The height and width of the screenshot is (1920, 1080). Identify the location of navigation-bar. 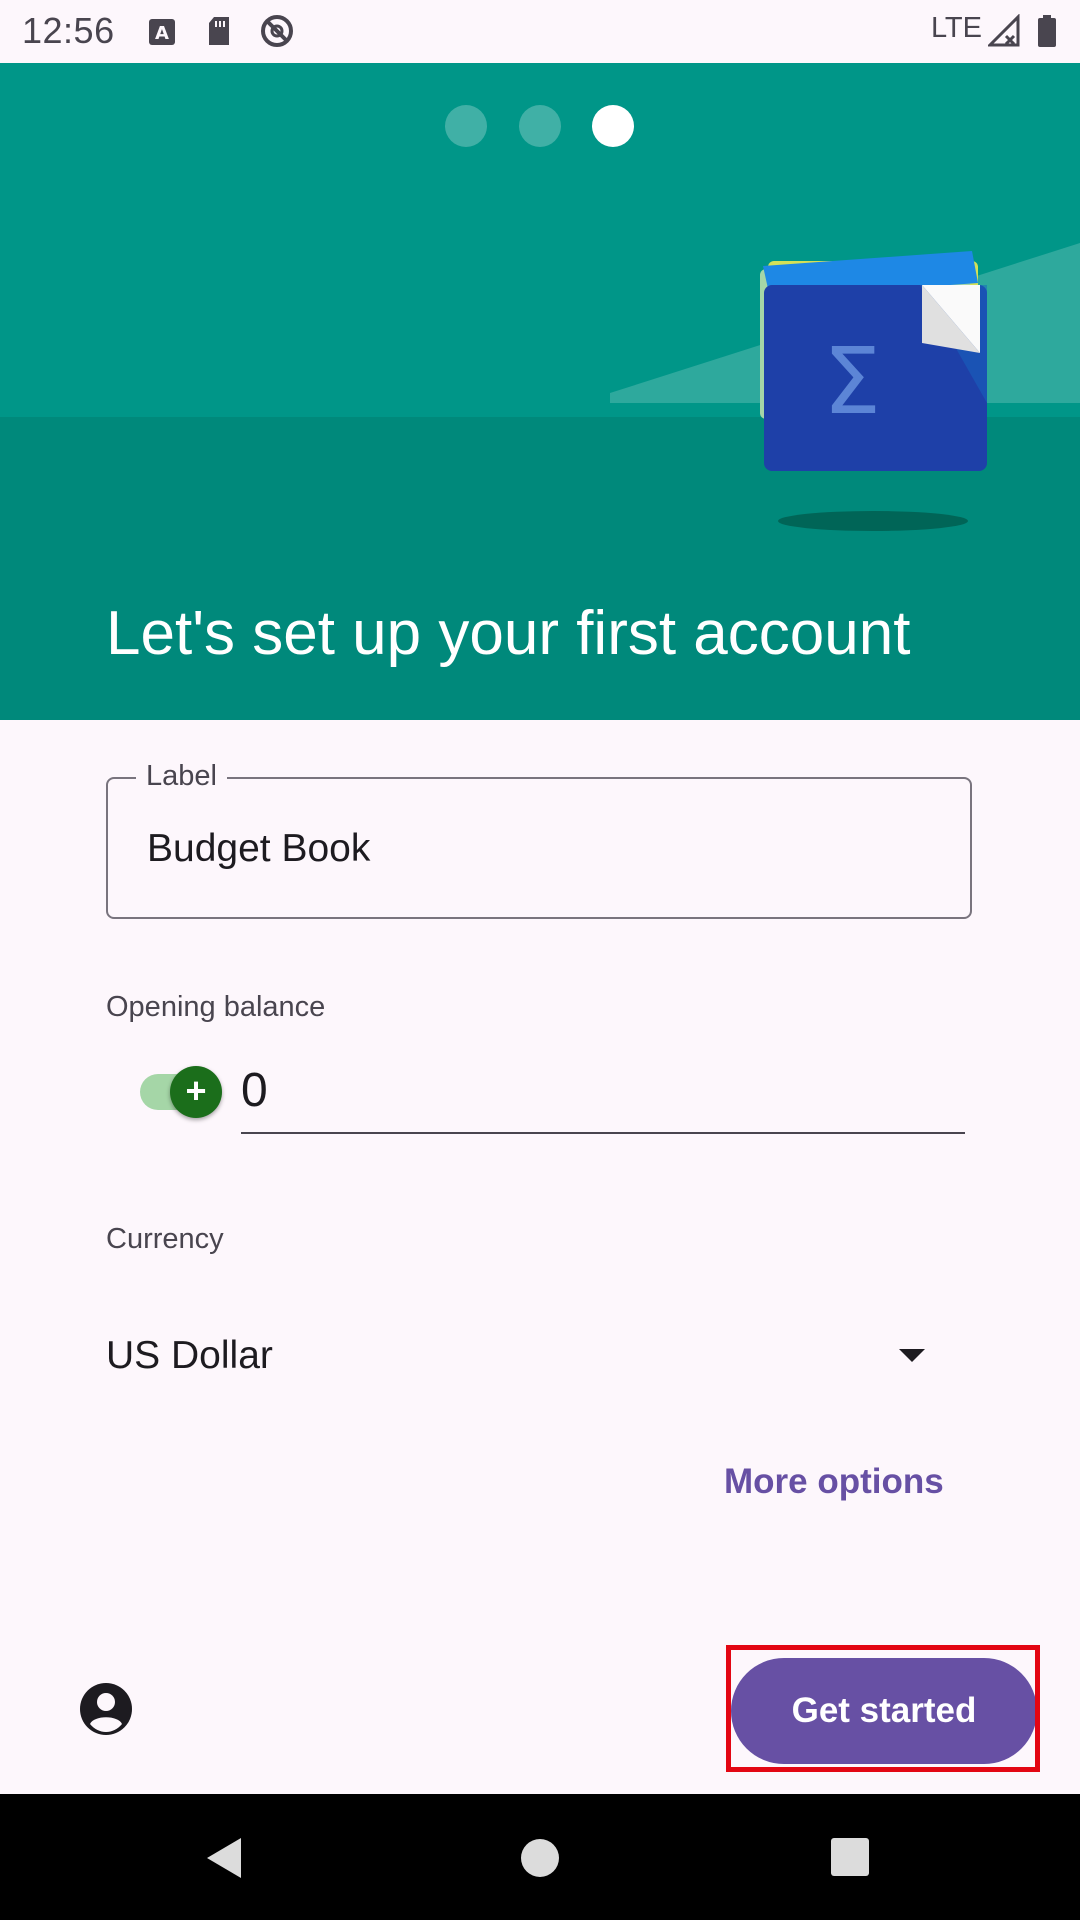
(540, 1857).